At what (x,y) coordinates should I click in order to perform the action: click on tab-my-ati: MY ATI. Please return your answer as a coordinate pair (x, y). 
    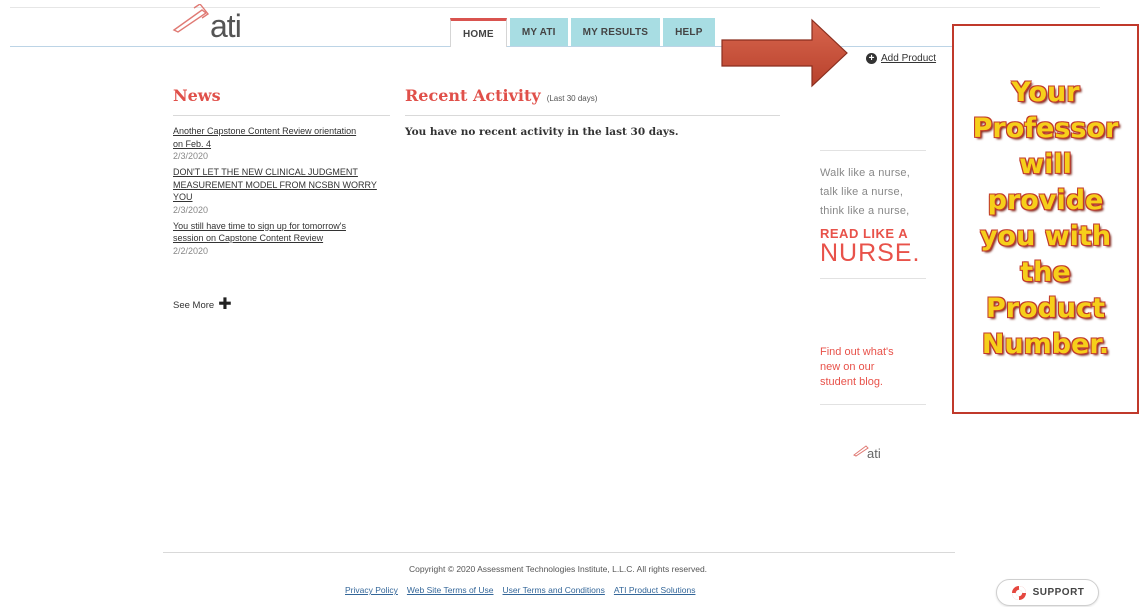
    Looking at the image, I should click on (538, 32).